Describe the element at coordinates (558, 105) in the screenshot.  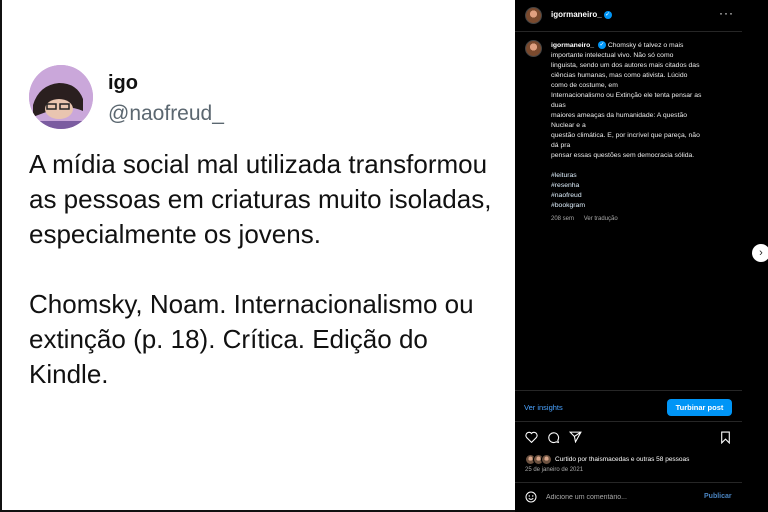
I see `caption-line: duas` at that location.